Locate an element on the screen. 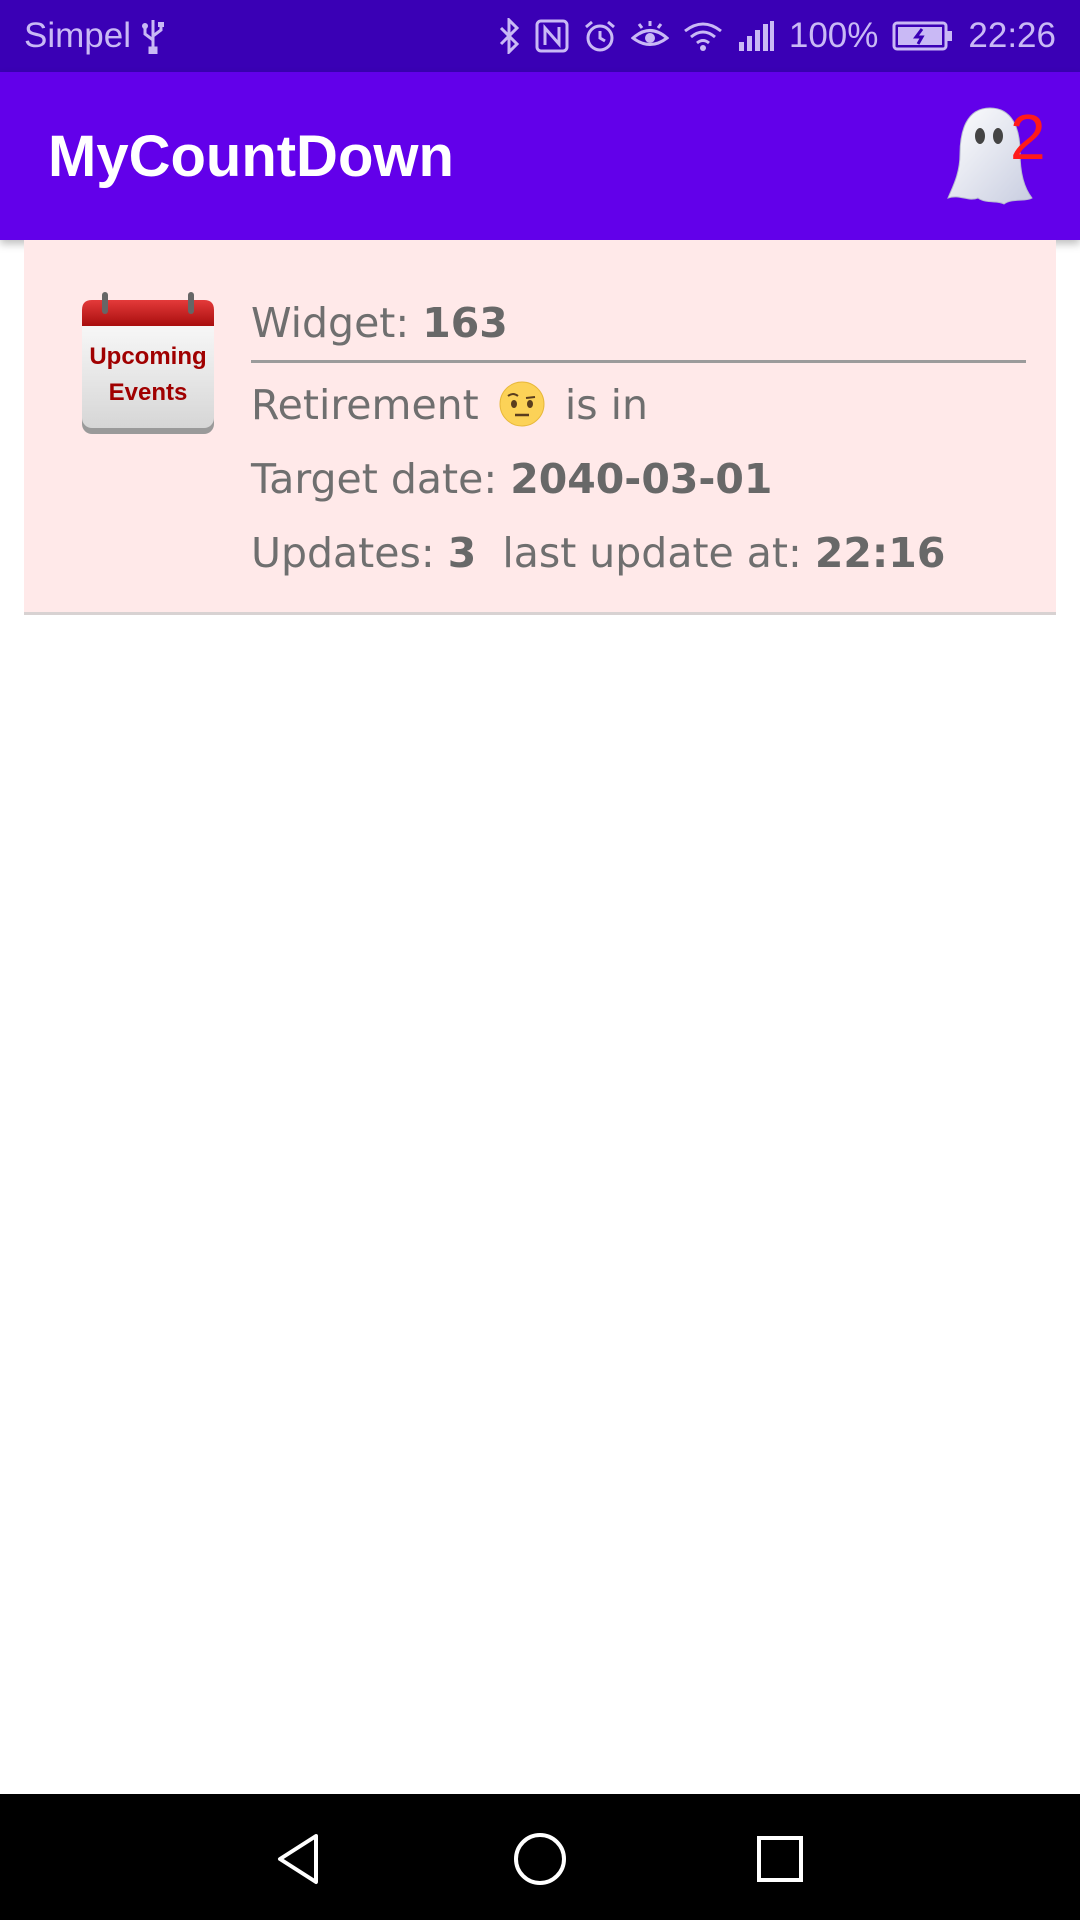  target-date-line: Target date: 2040-03-01 is located at coordinates (638, 479).